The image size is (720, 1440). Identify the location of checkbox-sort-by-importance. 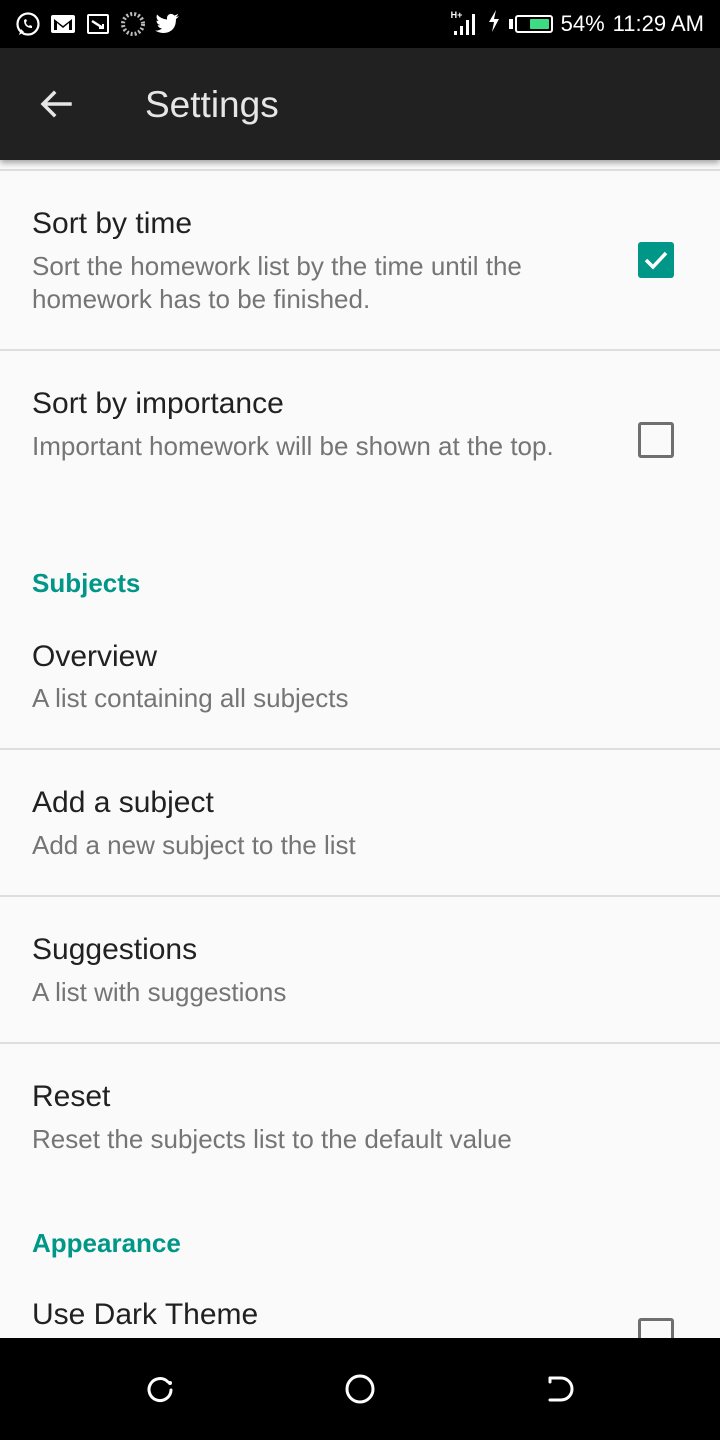
(656, 440).